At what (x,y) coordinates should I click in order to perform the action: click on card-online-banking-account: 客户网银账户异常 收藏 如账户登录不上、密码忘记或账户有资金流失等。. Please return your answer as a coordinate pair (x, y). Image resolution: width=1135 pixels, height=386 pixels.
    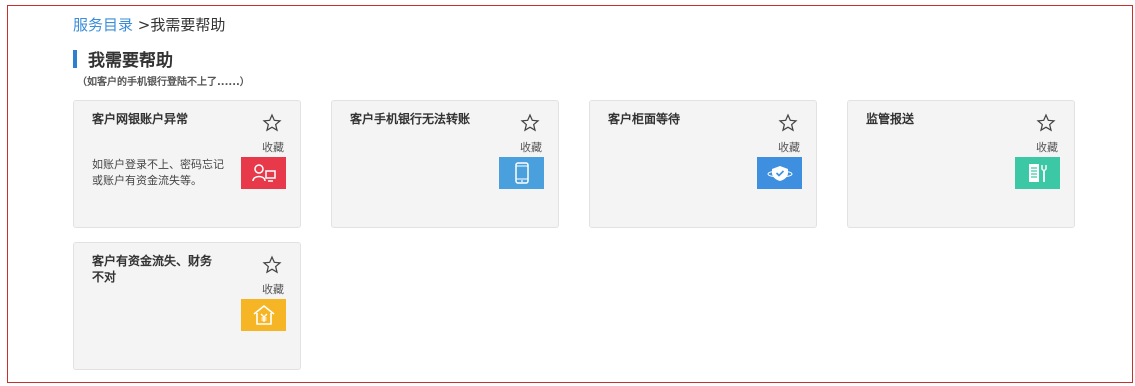
    Looking at the image, I should click on (187, 164).